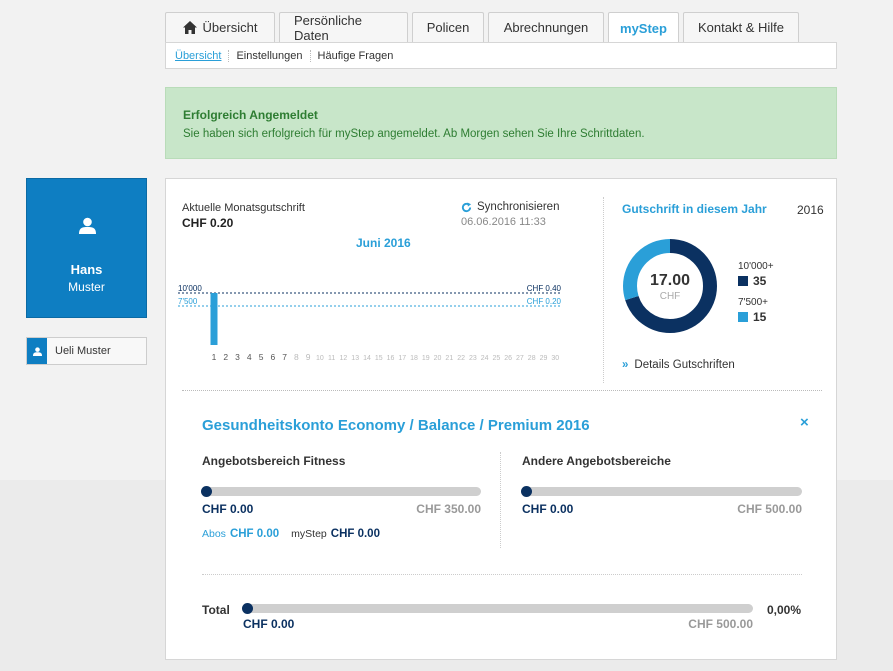 This screenshot has width=893, height=671. I want to click on tab-kontakt-hilfe: Kontakt & Hilfe, so click(741, 27).